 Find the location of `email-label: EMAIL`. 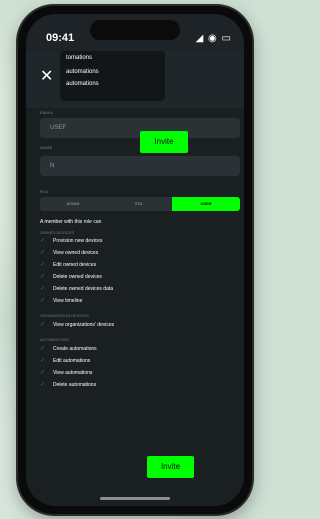

email-label: EMAIL is located at coordinates (47, 112).